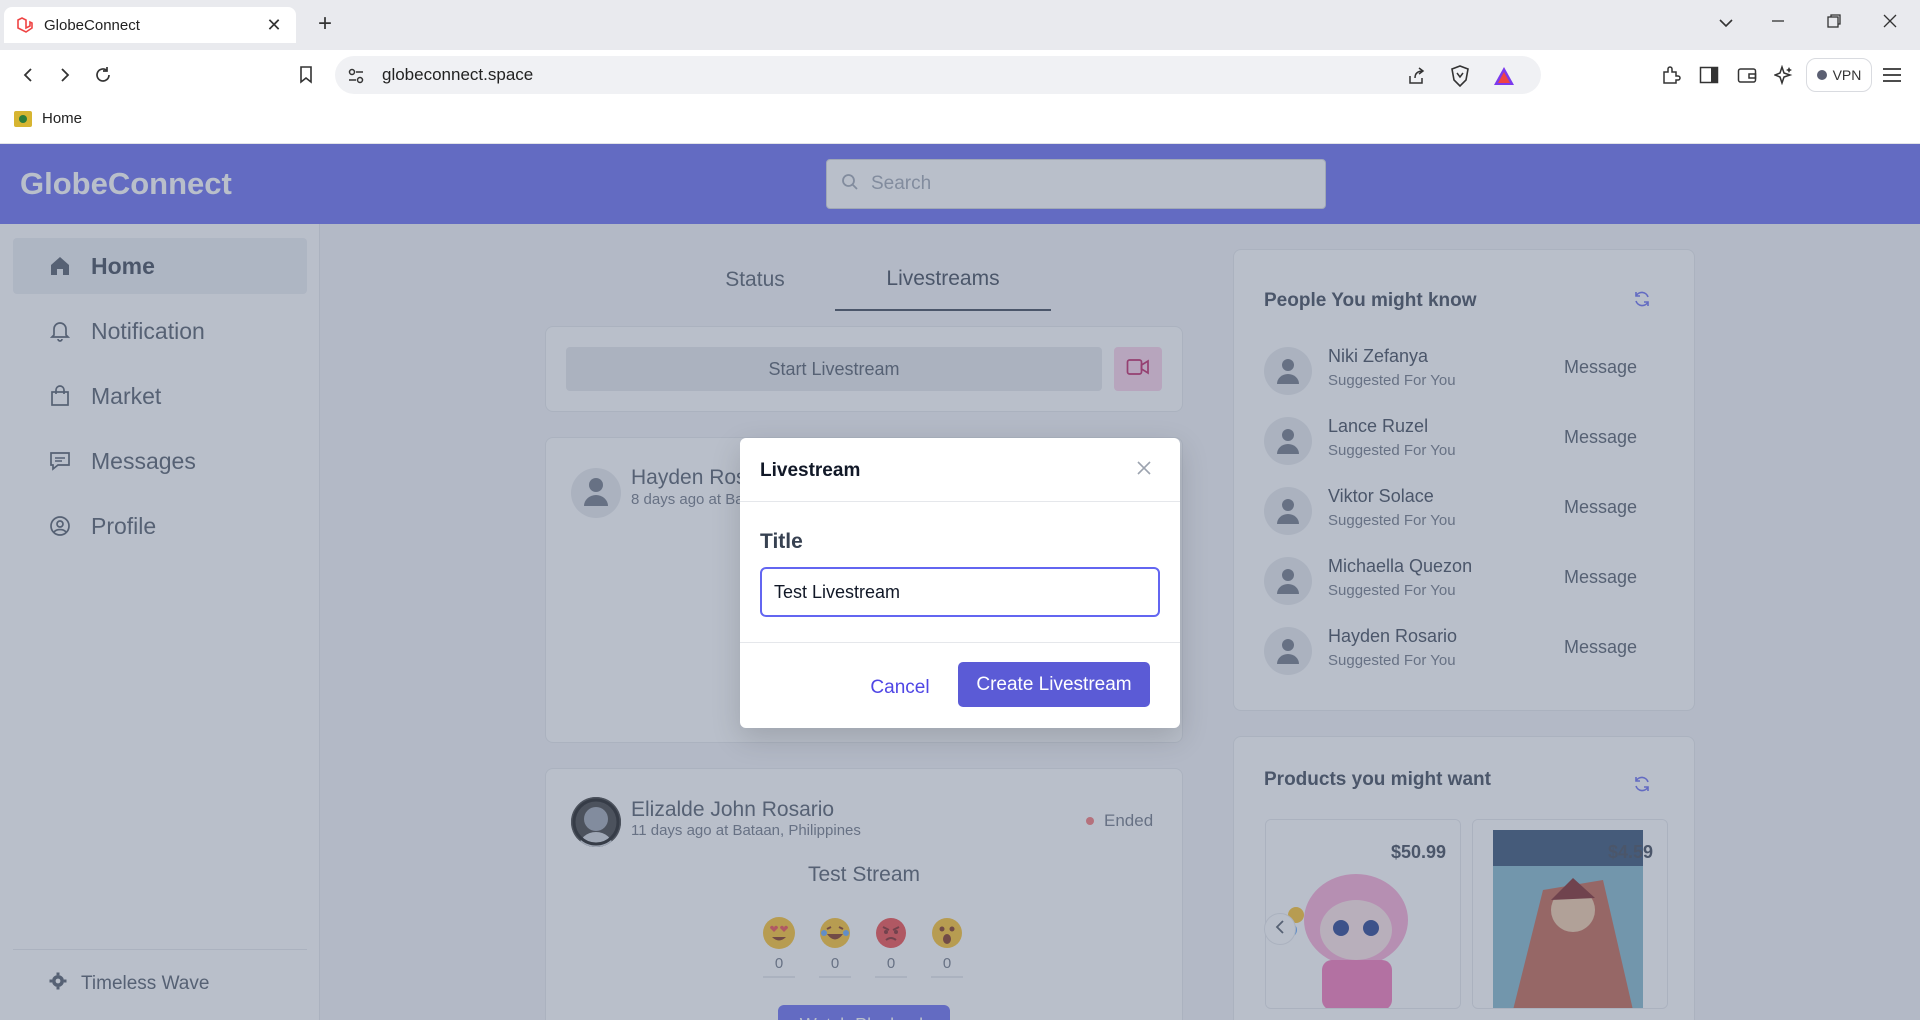  Describe the element at coordinates (1847, 75) in the screenshot. I see `vpn-label: VPN` at that location.